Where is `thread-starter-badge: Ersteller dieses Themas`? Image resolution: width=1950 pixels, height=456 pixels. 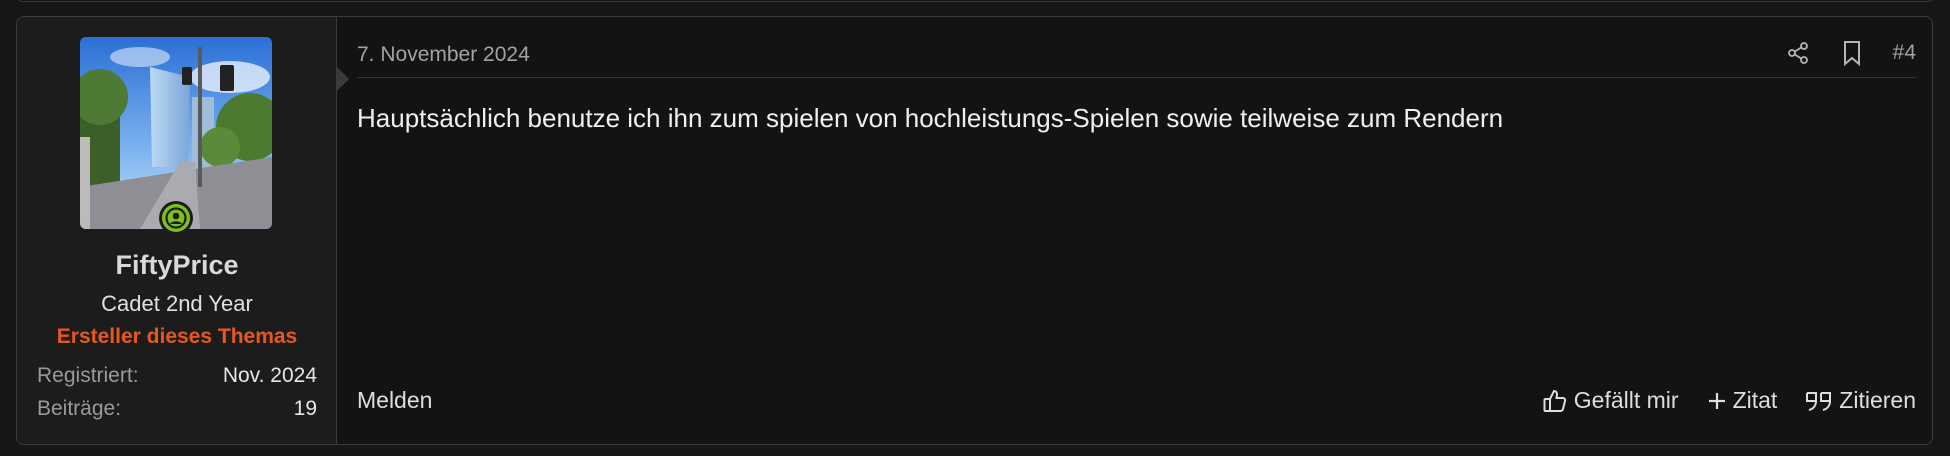
thread-starter-badge: Ersteller dieses Themas is located at coordinates (177, 336).